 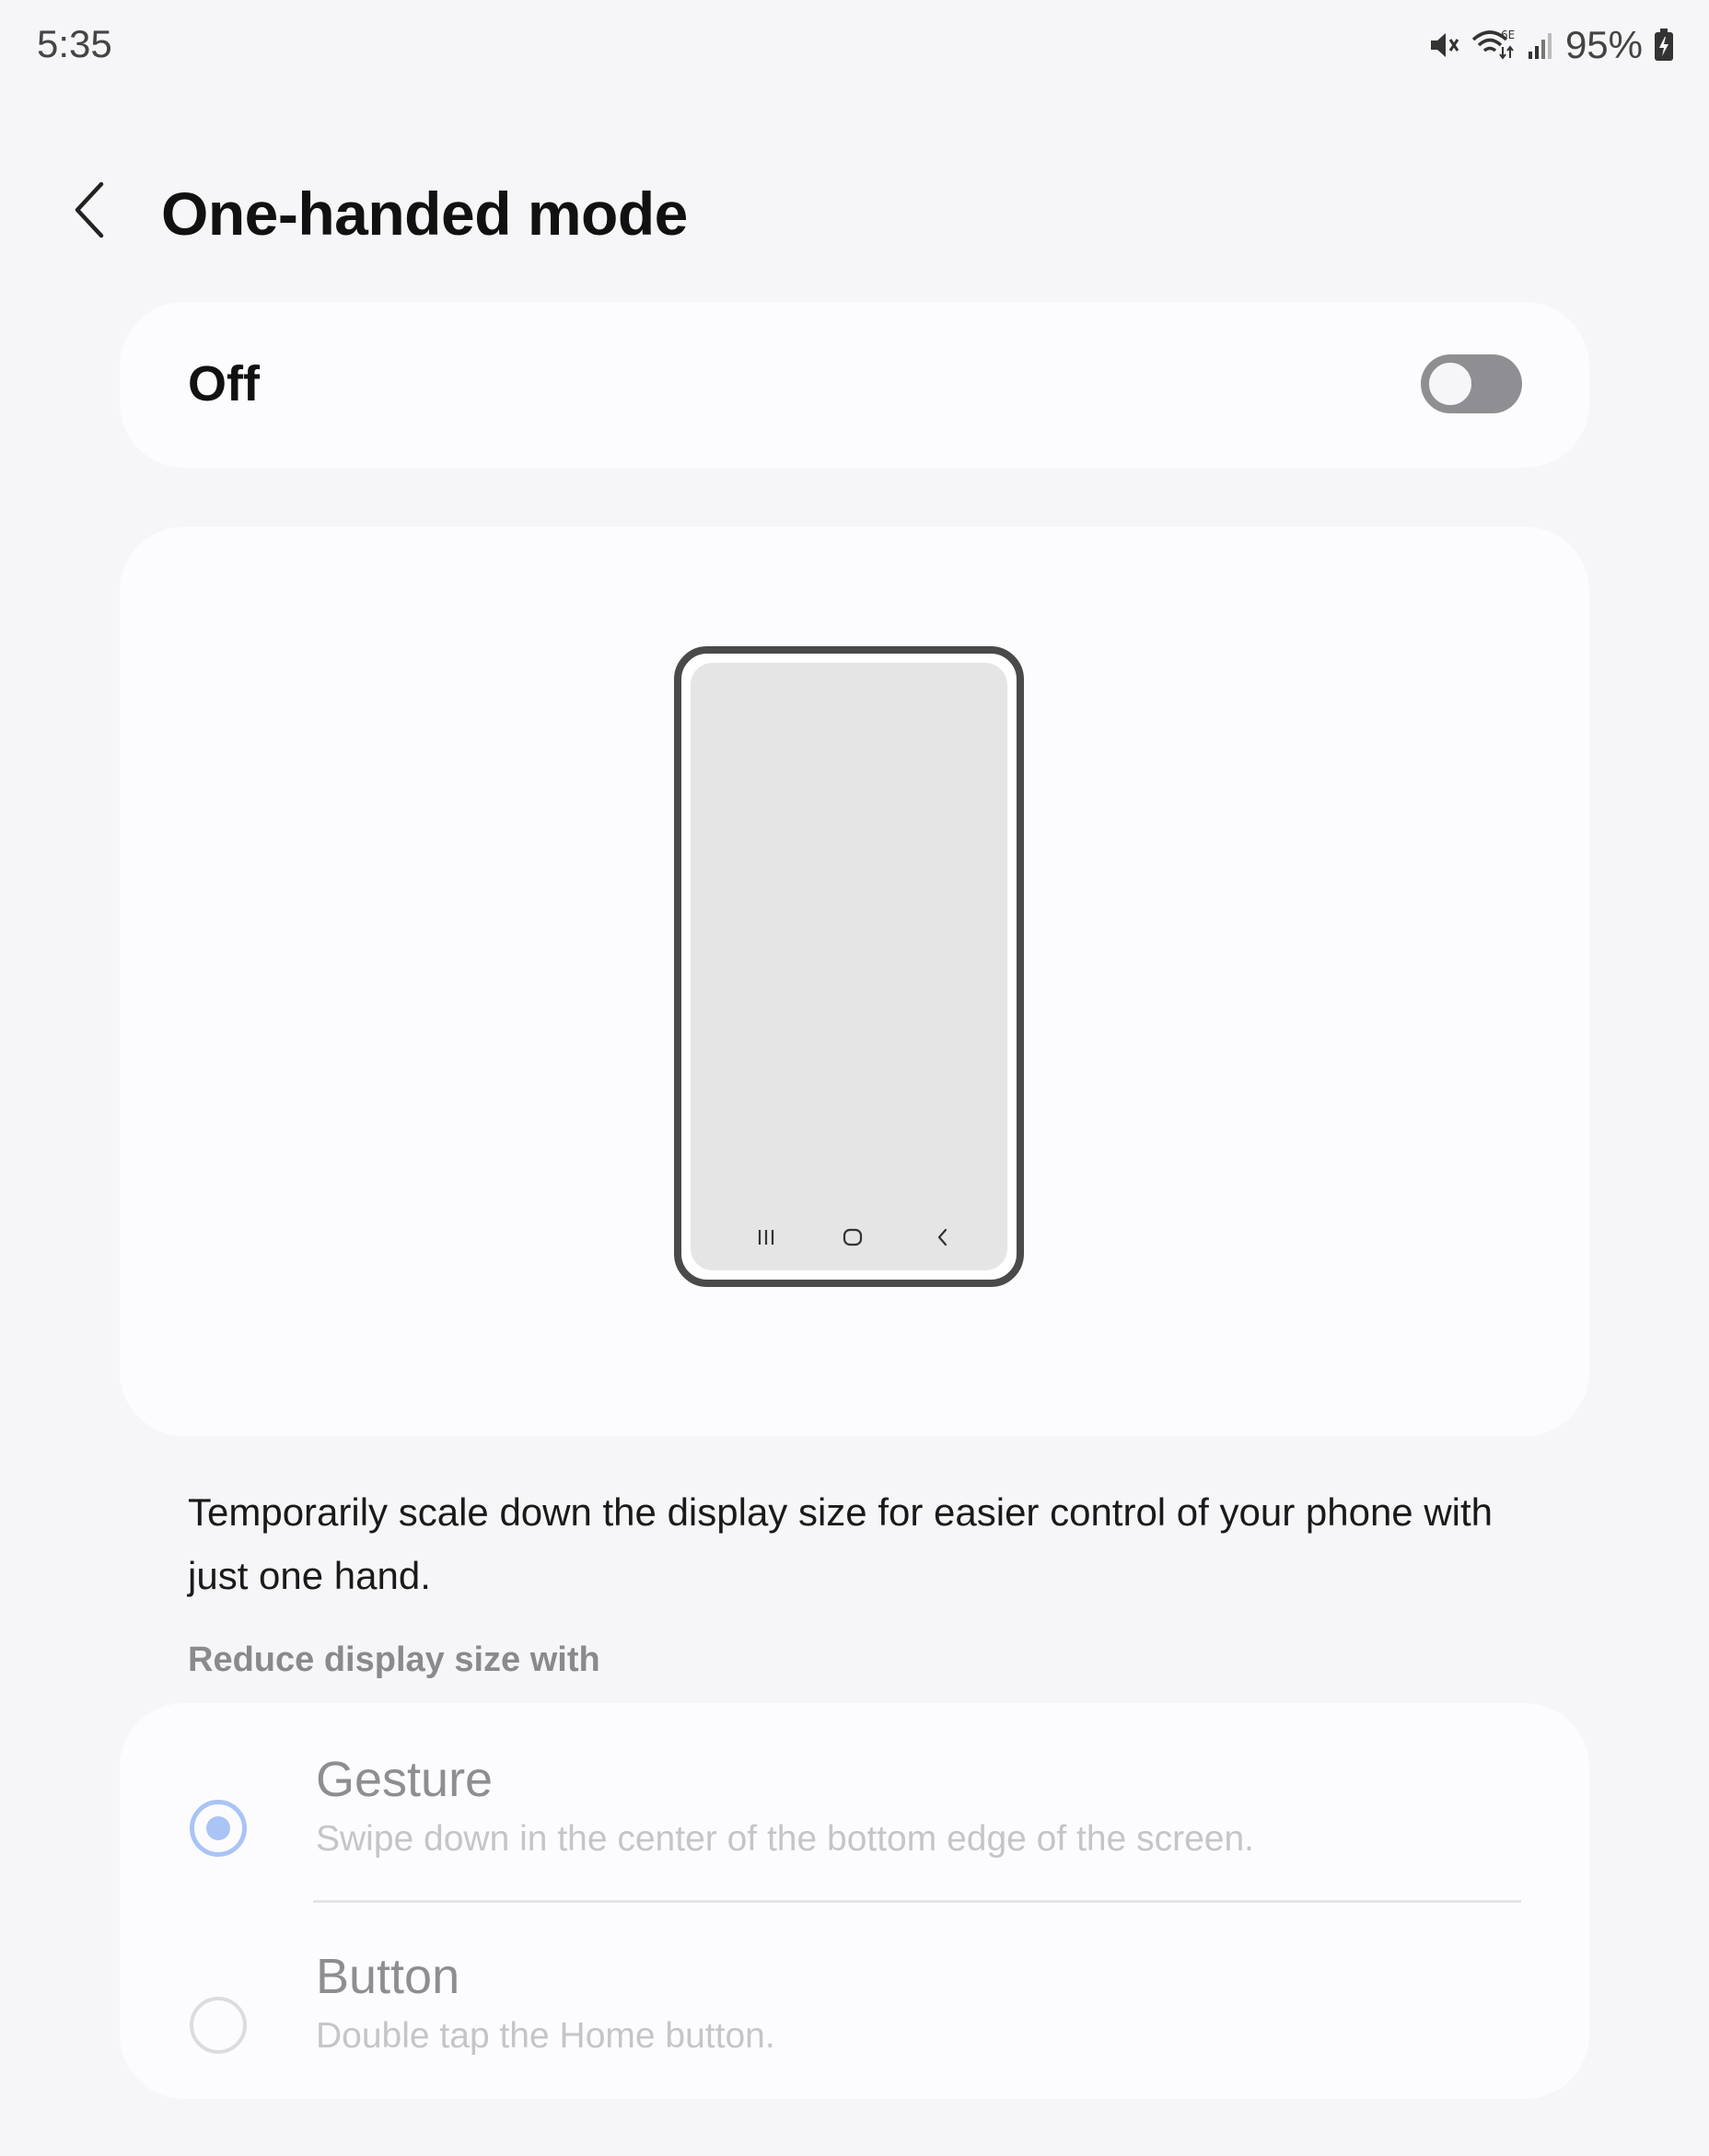 What do you see at coordinates (1664, 45) in the screenshot?
I see `battery-charging-icon` at bounding box center [1664, 45].